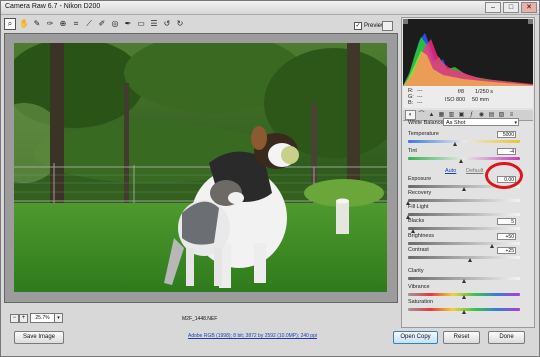 This screenshot has width=540, height=357. I want to click on spot-removal-icon: ✐, so click(102, 24).